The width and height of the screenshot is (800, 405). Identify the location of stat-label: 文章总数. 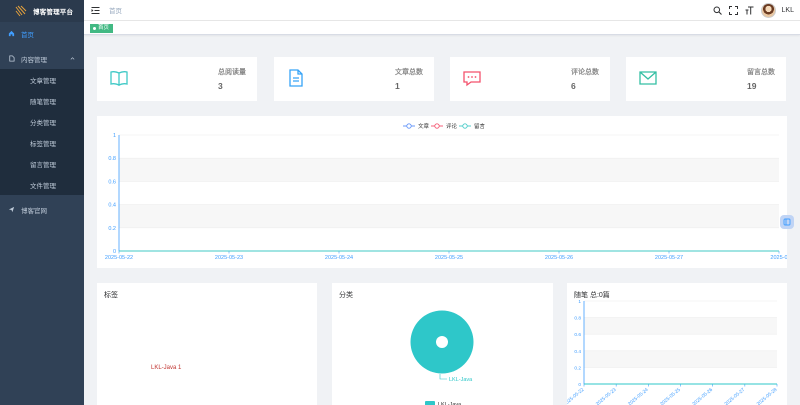
(409, 72).